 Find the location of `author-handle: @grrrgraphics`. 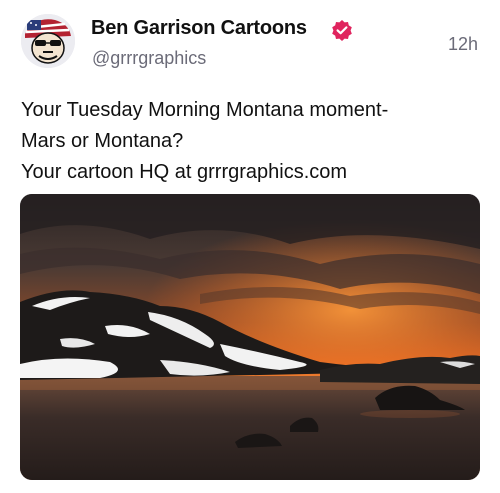

author-handle: @grrrgraphics is located at coordinates (149, 58).